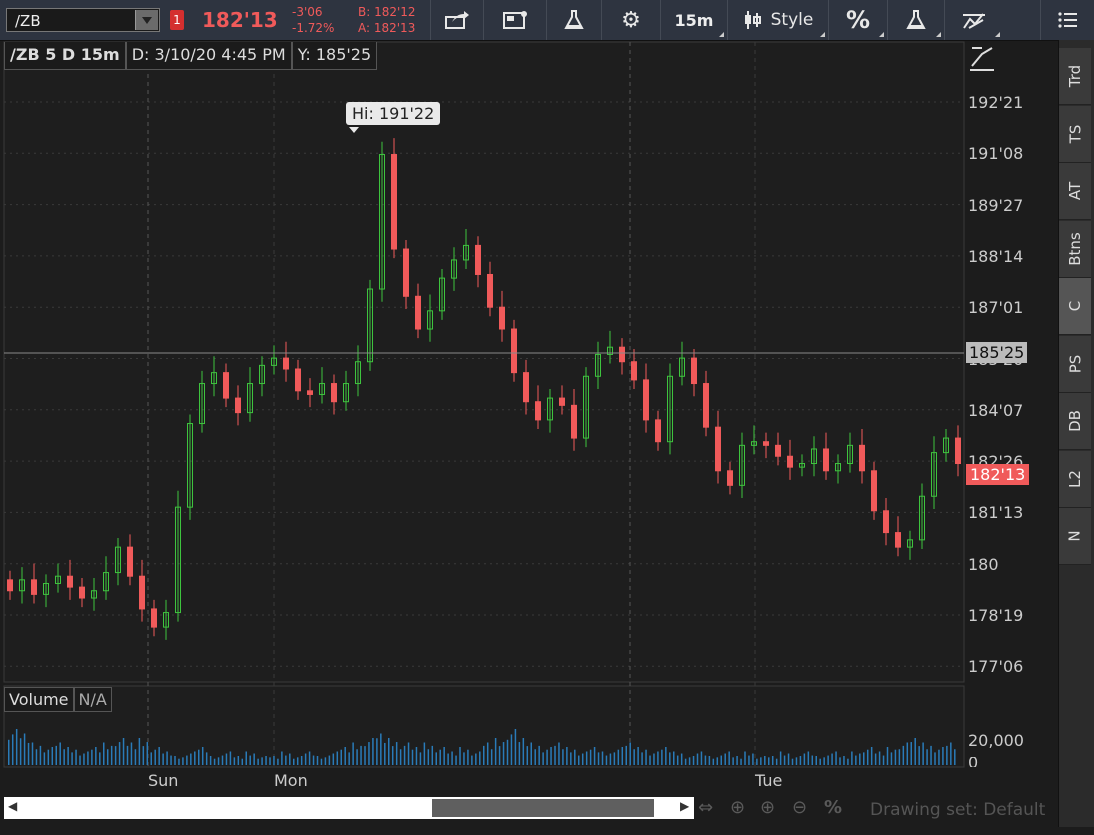 The image size is (1094, 835). I want to click on sidebar-tab-db: DB, so click(1075, 421).